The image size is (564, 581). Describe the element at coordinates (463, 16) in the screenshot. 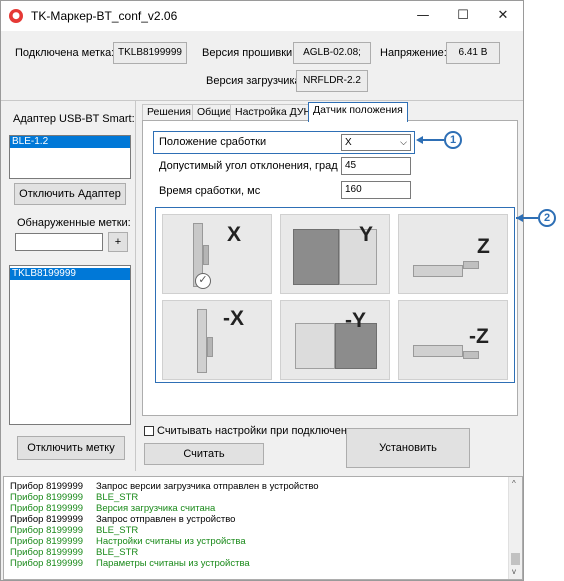

I see `maximize-button: ☐` at that location.